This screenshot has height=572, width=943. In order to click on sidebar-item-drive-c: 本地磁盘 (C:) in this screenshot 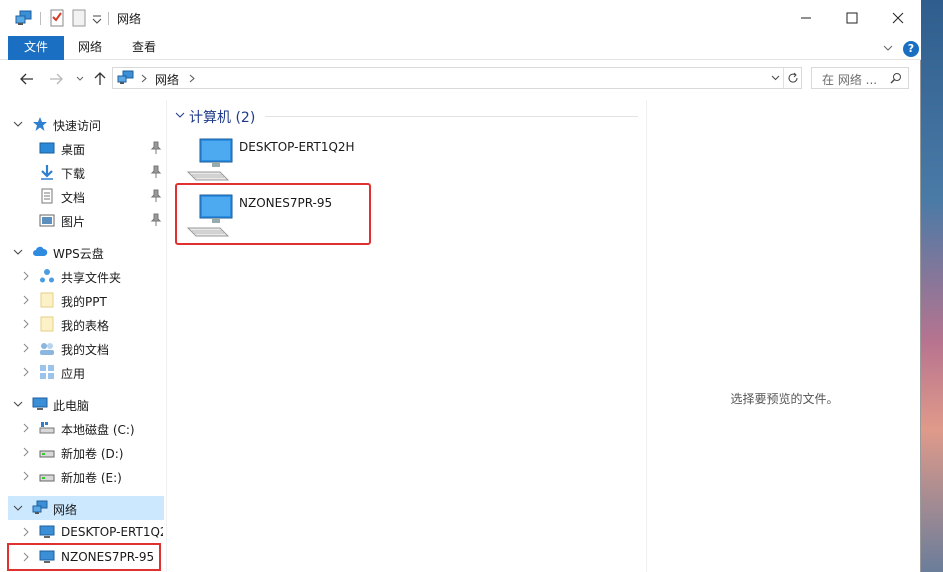, I will do `click(86, 428)`.